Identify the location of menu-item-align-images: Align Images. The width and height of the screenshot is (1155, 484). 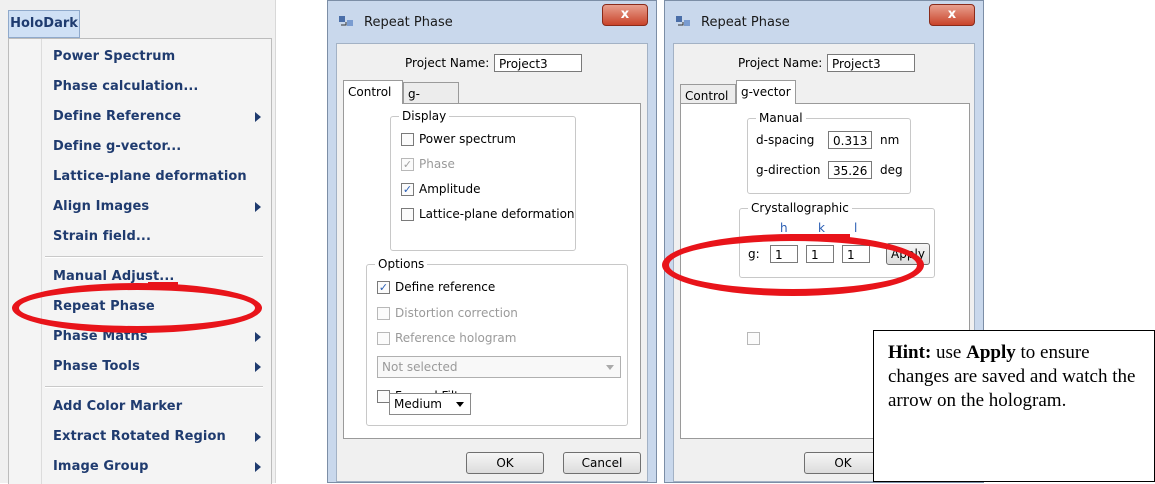
(101, 206).